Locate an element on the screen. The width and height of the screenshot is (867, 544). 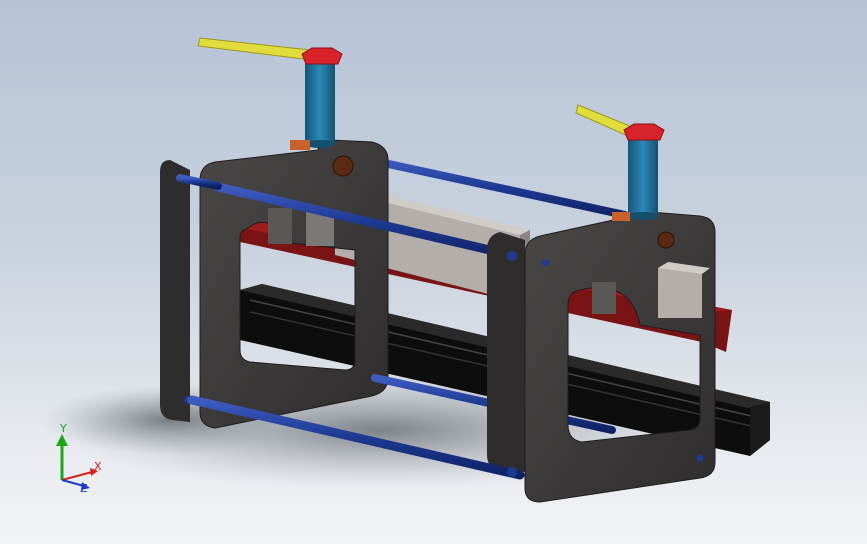
left-clamp-screw is located at coordinates (320, 103).